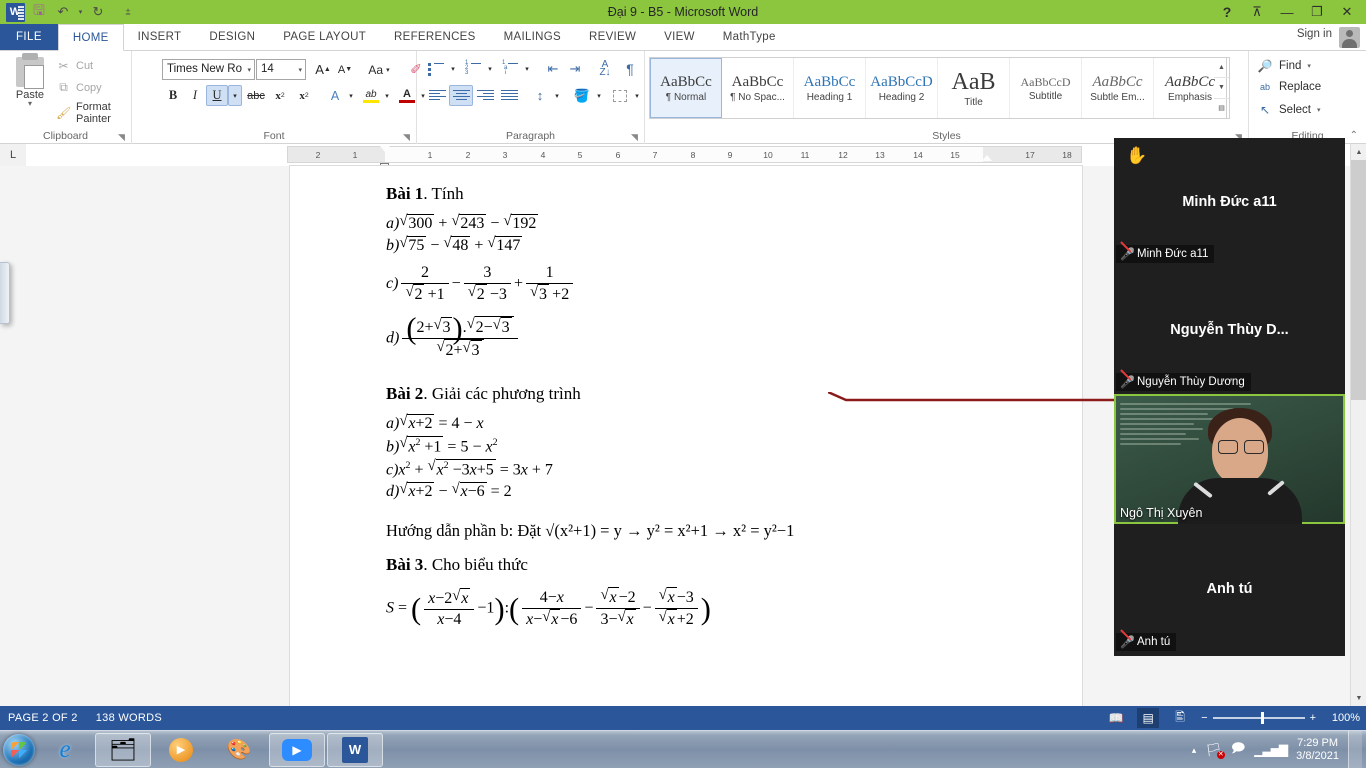  I want to click on find-button: 🔎 Find ▾, so click(1284, 66).